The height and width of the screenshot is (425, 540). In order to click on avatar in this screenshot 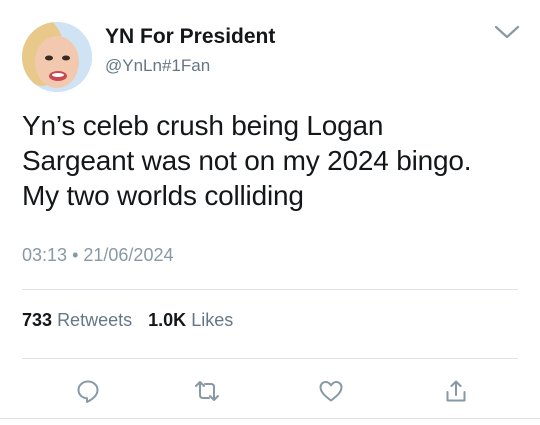, I will do `click(57, 57)`.